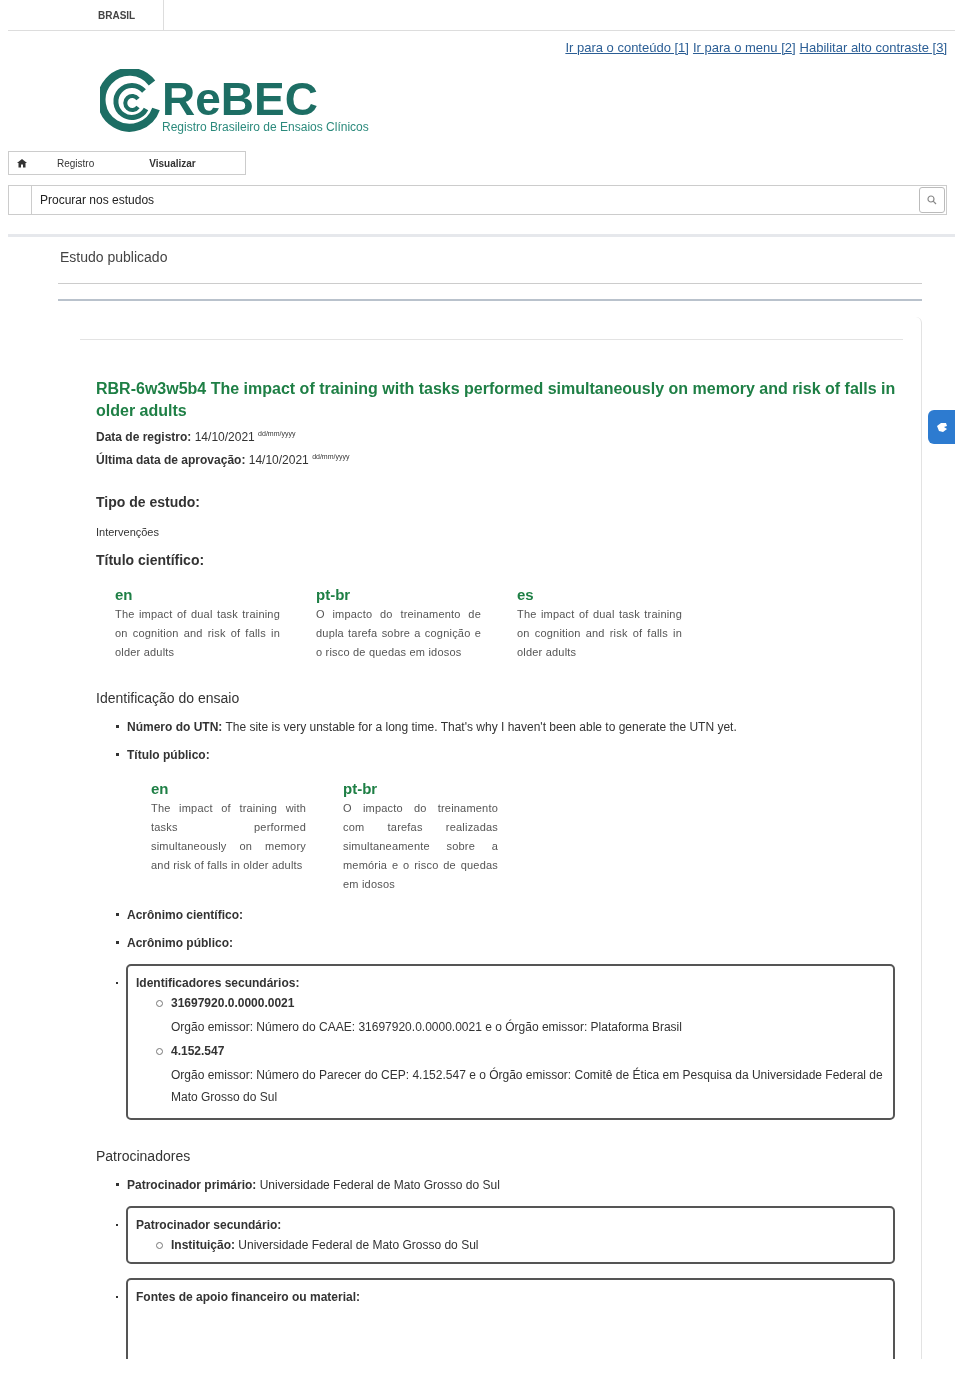 The height and width of the screenshot is (1389, 955). What do you see at coordinates (313, 1185) in the screenshot?
I see `field-text: Patrocinador primário: Universidade Federal de Mato Grosso do Sul` at bounding box center [313, 1185].